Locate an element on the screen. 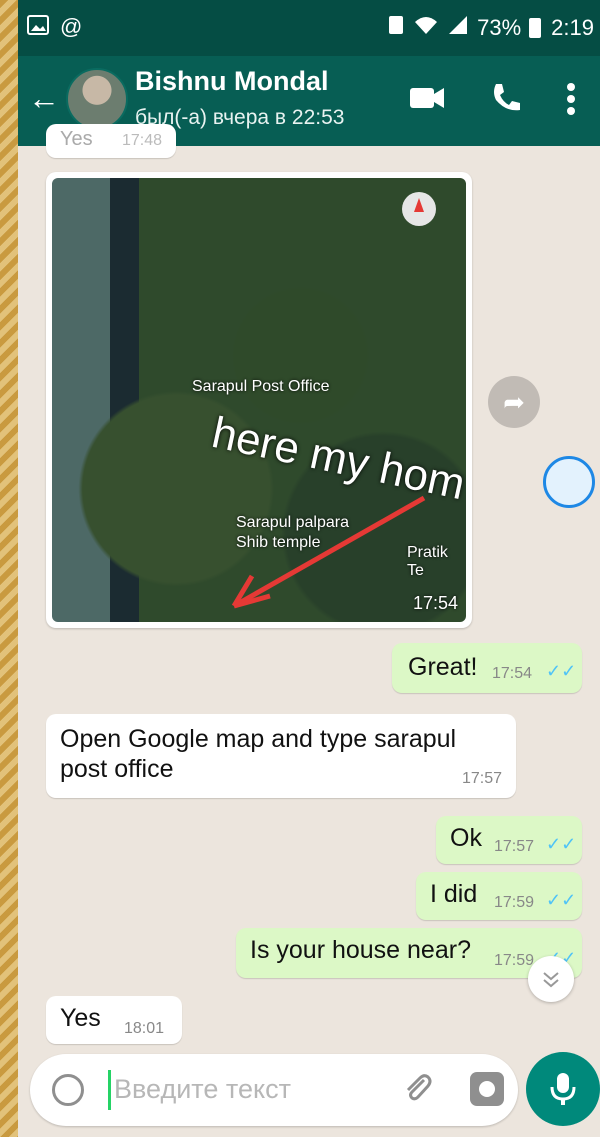 This screenshot has width=600, height=1137. message-time: 18:01 is located at coordinates (144, 1028).